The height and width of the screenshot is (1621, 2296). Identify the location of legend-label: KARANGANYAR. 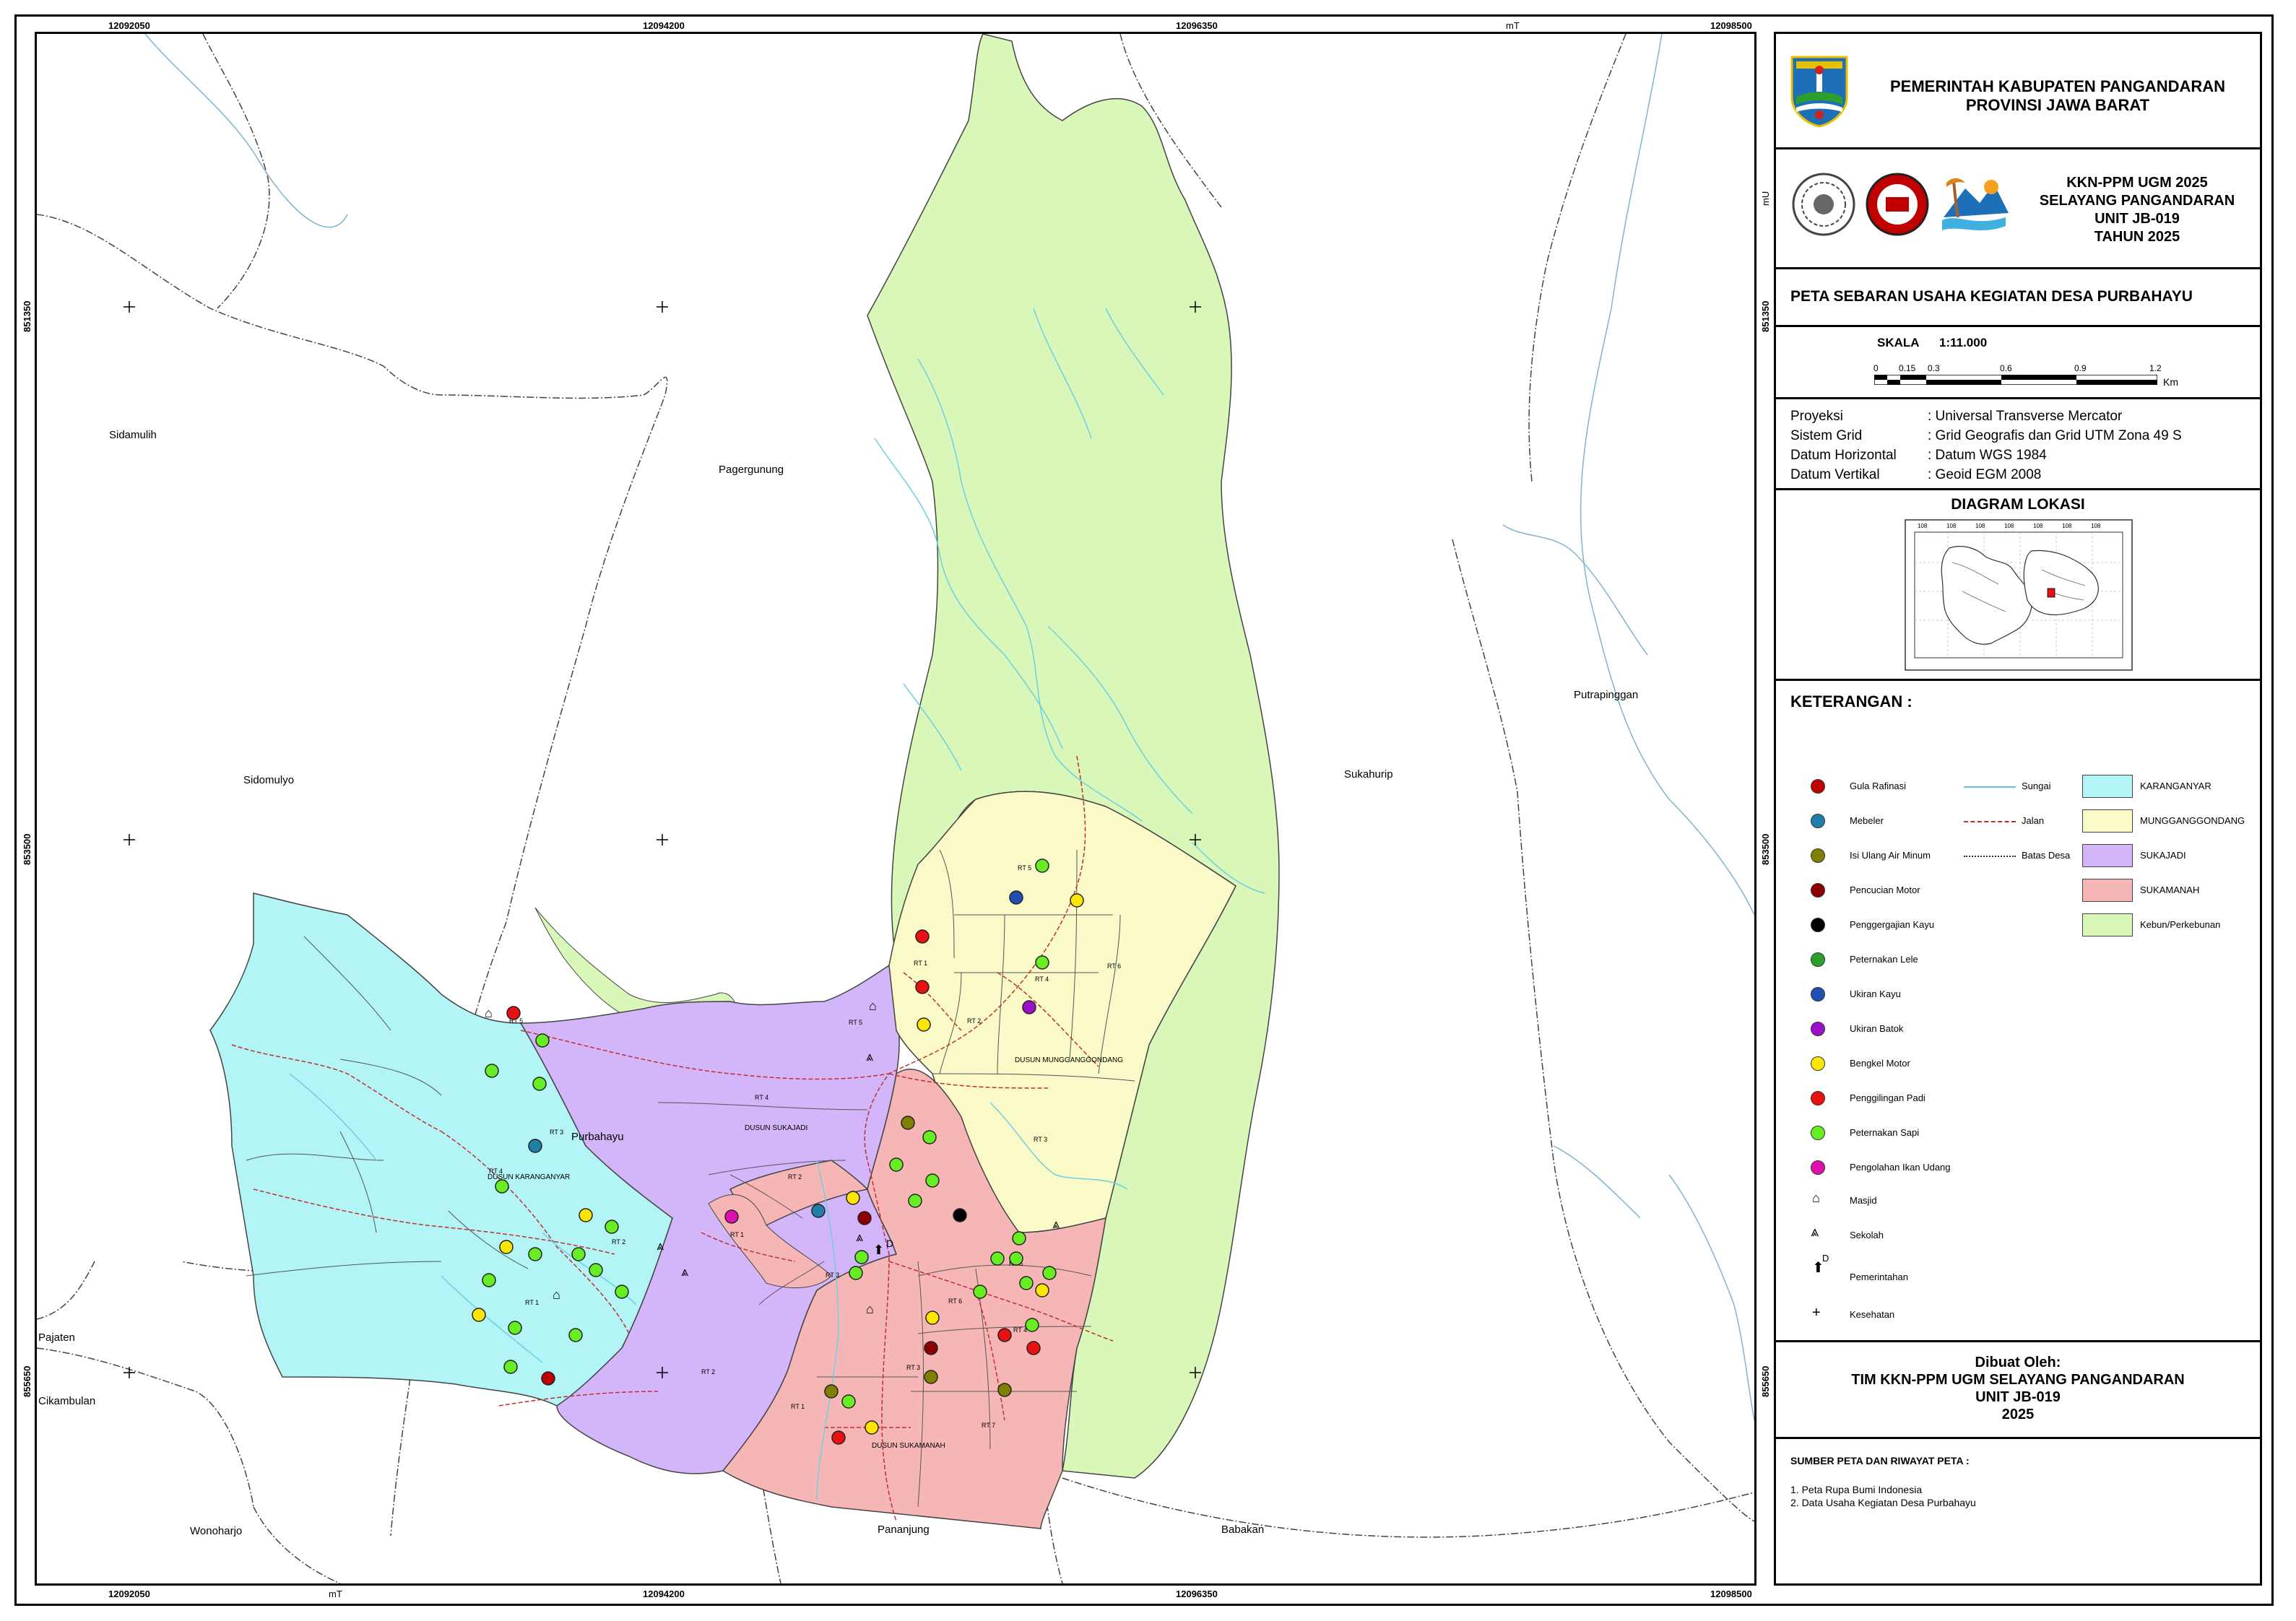
(2175, 786).